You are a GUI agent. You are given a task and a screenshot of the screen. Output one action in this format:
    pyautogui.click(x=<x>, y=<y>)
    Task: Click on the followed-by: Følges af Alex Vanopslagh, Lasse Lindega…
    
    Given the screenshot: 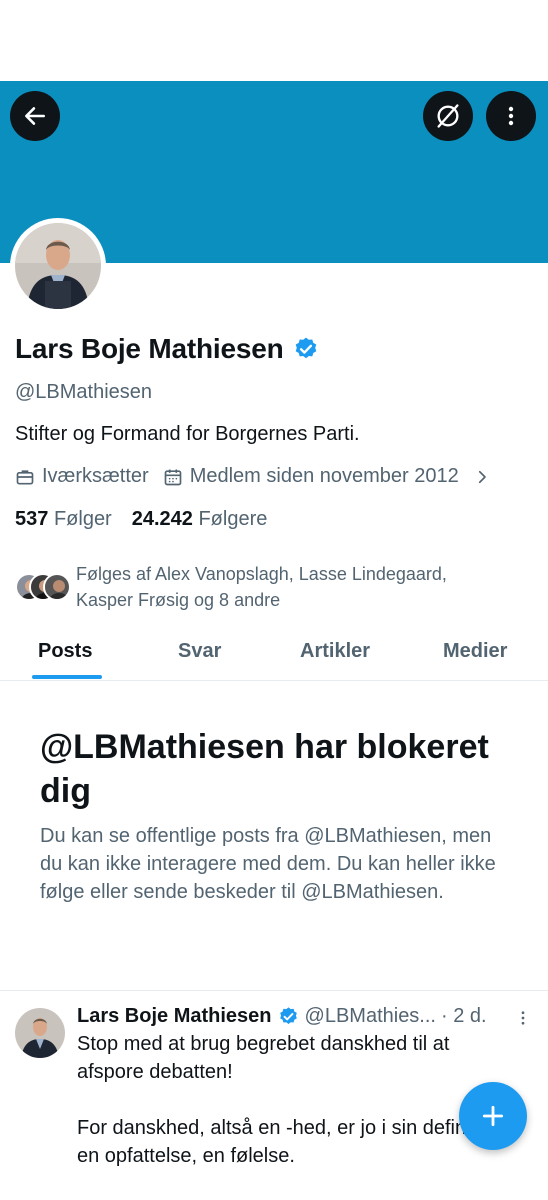 What is the action you would take?
    pyautogui.click(x=255, y=587)
    